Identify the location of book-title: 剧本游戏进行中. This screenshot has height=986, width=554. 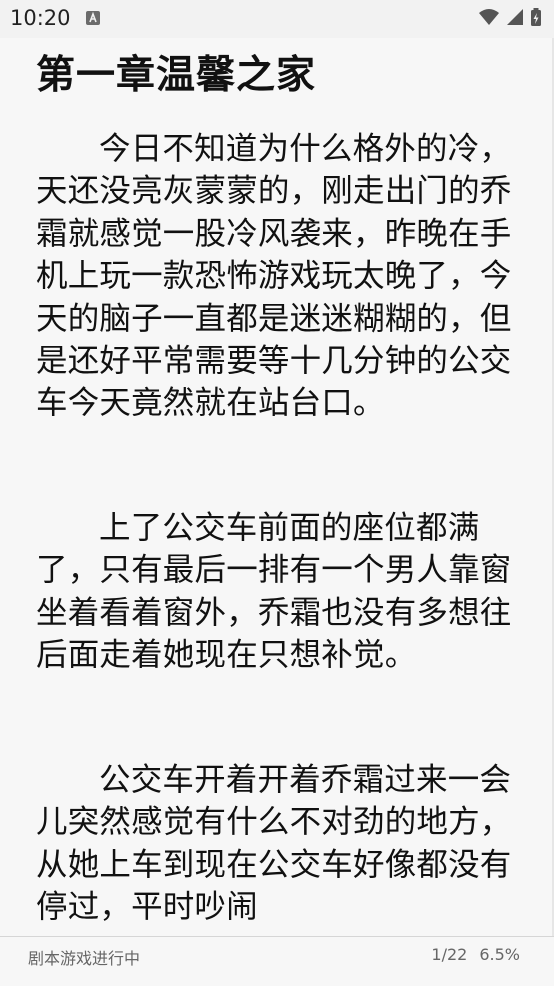
(84, 958).